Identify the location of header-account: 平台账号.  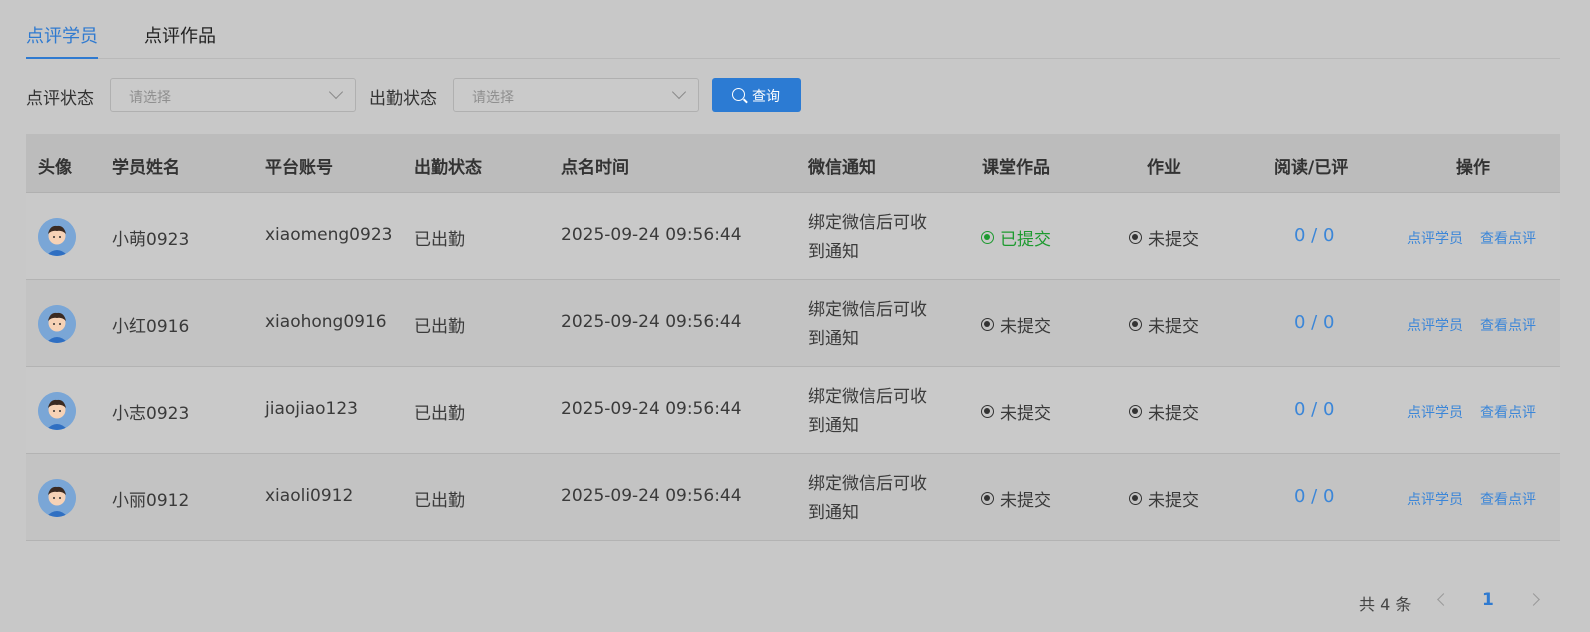
(299, 168).